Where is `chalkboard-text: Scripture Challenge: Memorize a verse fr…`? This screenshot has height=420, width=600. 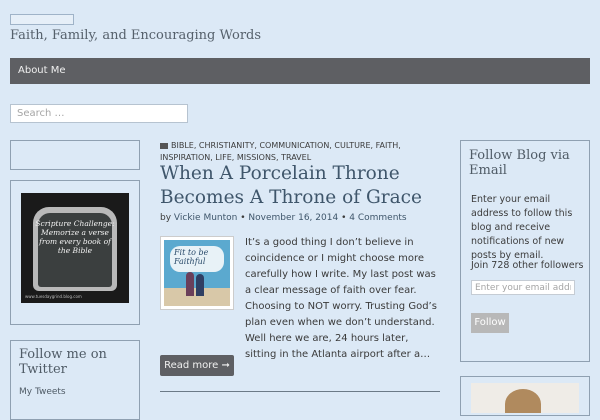
chalkboard-text: Scripture Challenge: Memorize a verse fr… is located at coordinates (75, 237).